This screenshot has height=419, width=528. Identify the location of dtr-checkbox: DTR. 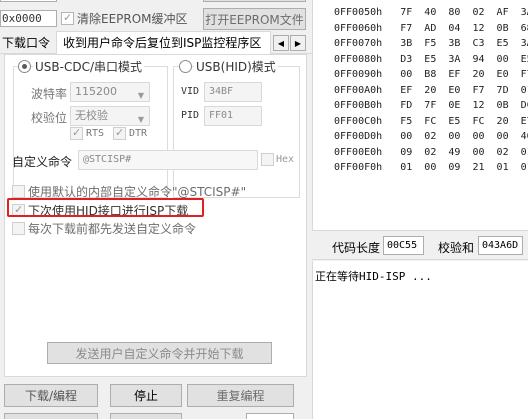
(130, 133).